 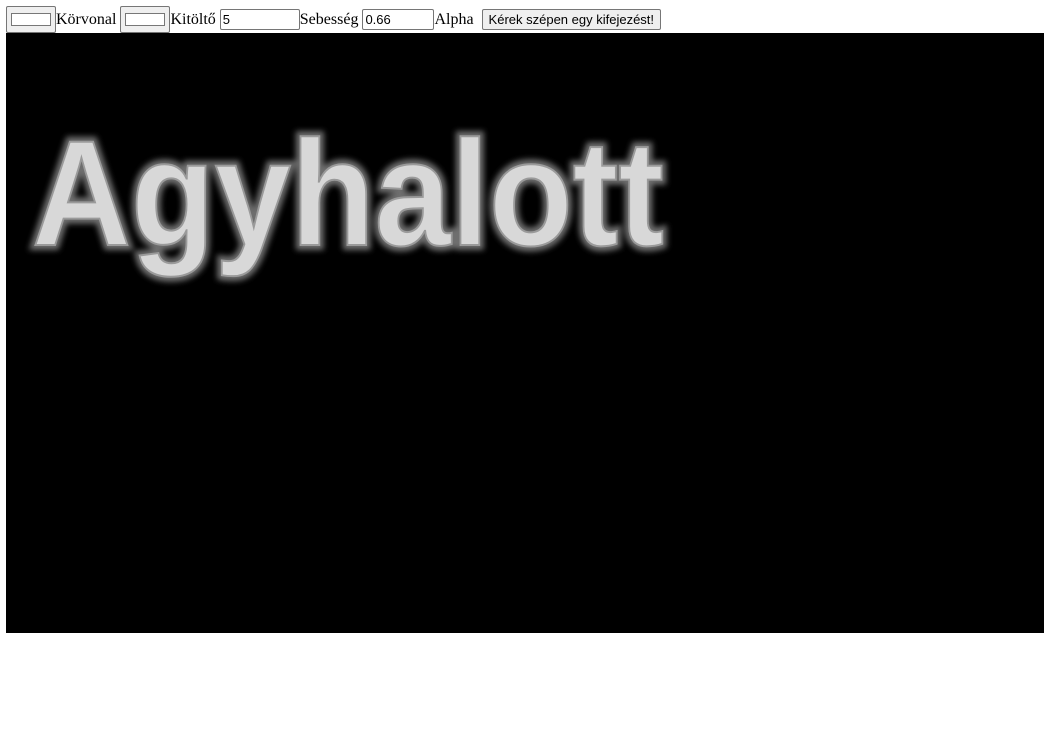 I want to click on canvas-drawing: Agyhalott Agyhalott, so click(x=348, y=193).